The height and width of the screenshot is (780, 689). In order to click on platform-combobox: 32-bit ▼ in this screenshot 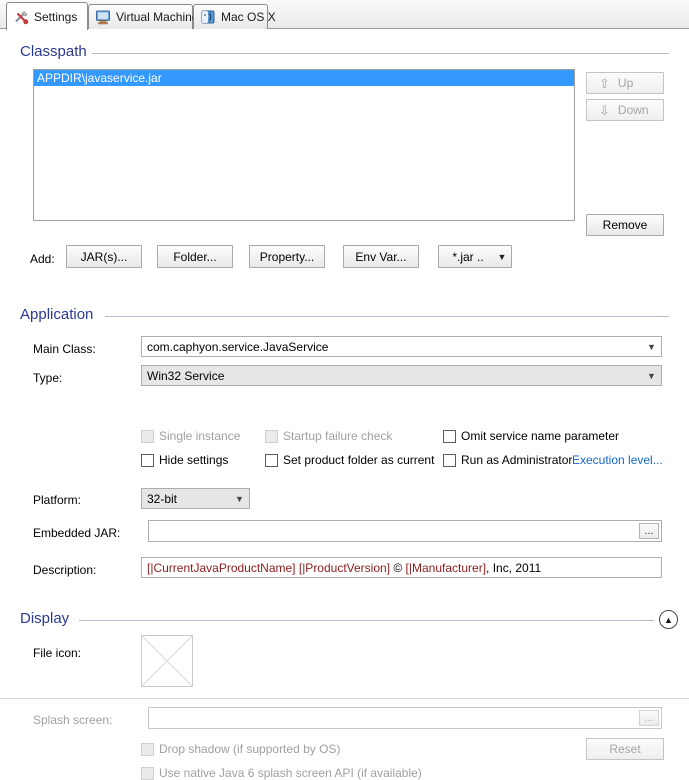, I will do `click(195, 498)`.